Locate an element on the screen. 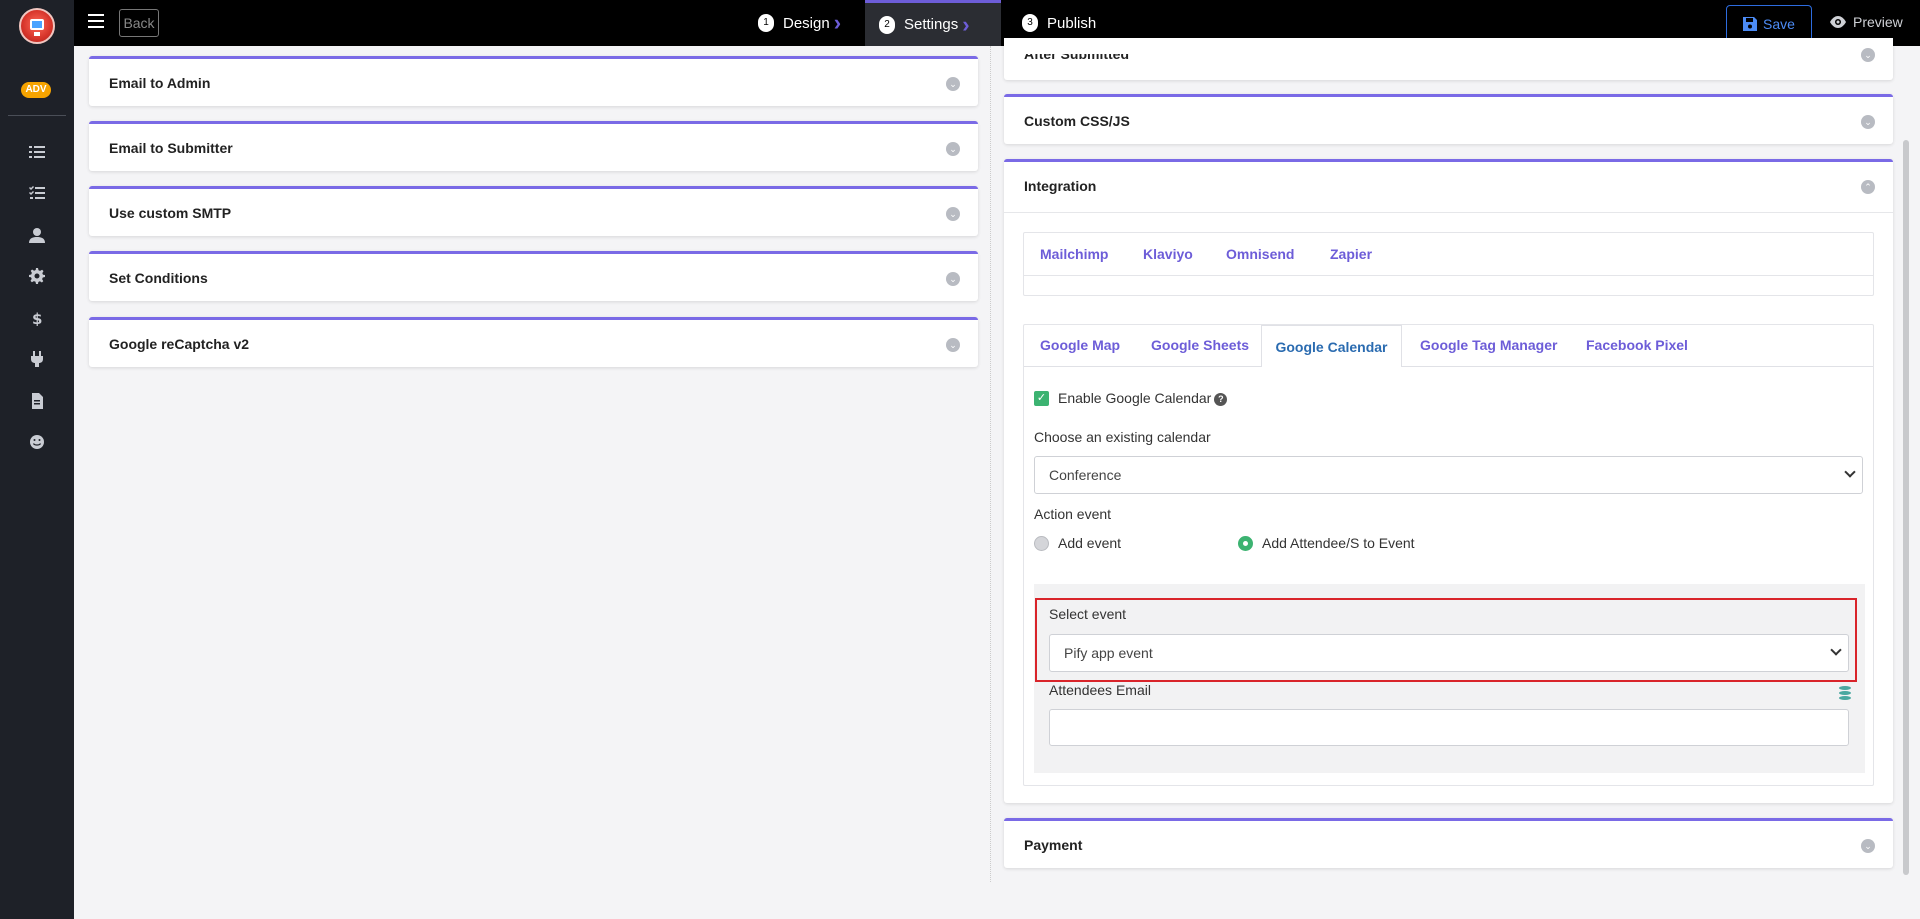 This screenshot has width=1920, height=919. enable-google-calendar-checkbox: ✓ is located at coordinates (1041, 398).